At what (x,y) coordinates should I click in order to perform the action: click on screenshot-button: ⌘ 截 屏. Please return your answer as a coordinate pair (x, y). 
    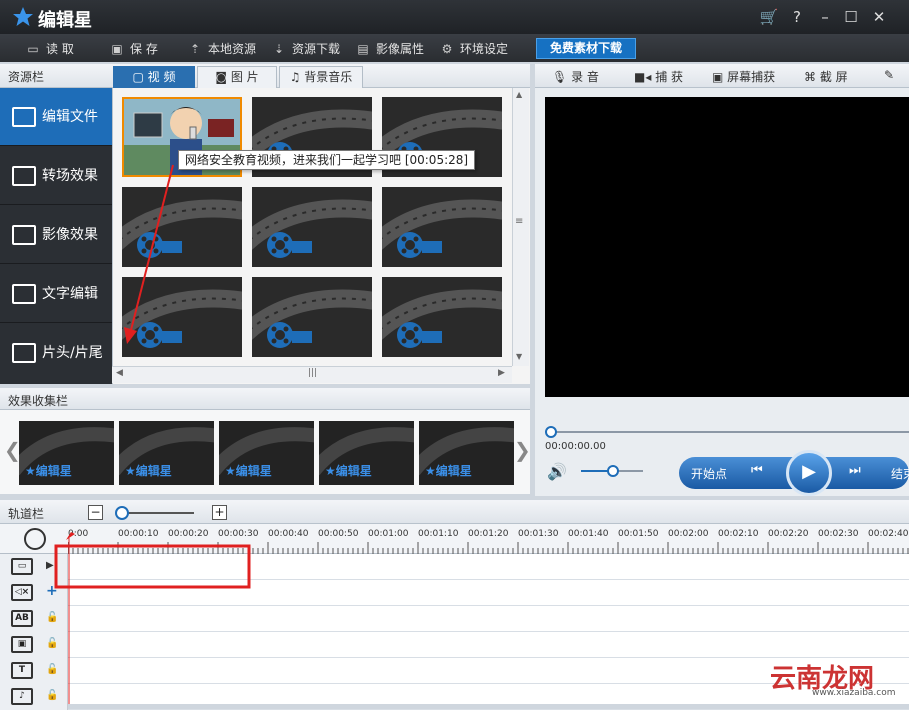
    Looking at the image, I should click on (826, 76).